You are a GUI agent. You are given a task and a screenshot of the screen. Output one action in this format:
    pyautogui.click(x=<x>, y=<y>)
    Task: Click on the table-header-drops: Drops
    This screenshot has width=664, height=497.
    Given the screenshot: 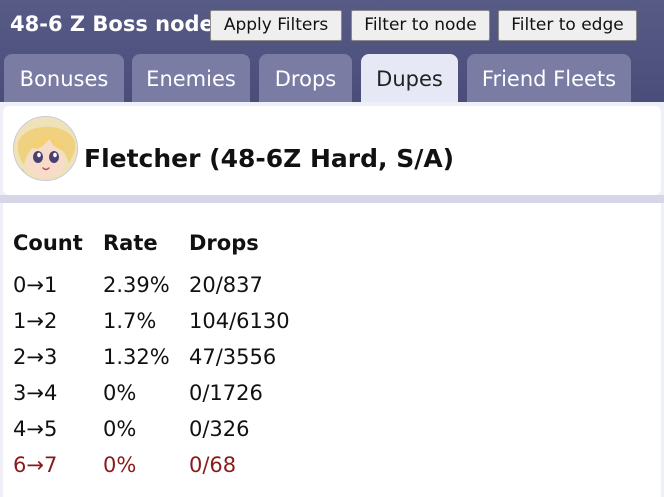 What is the action you would take?
    pyautogui.click(x=224, y=243)
    